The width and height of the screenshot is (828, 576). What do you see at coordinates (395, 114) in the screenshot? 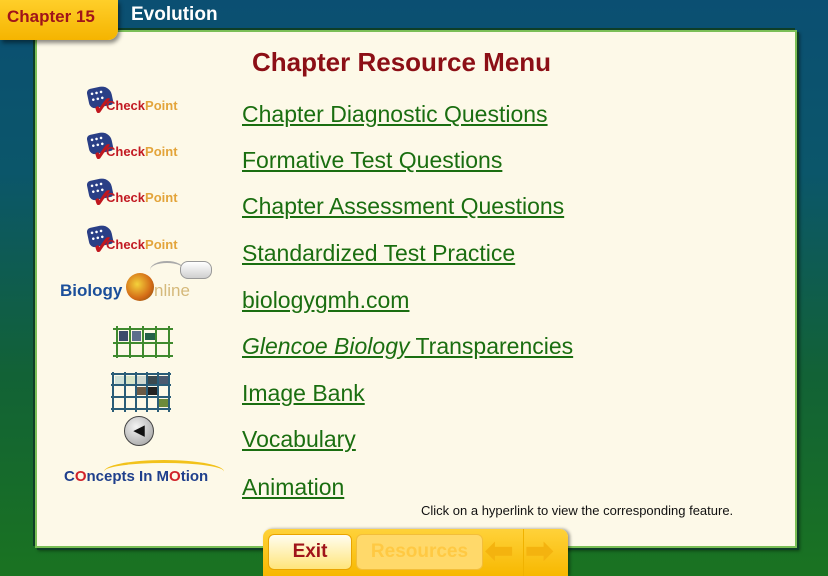
I see `link-chapter-diagnostic-questions: Chapter Diagnostic Questions` at bounding box center [395, 114].